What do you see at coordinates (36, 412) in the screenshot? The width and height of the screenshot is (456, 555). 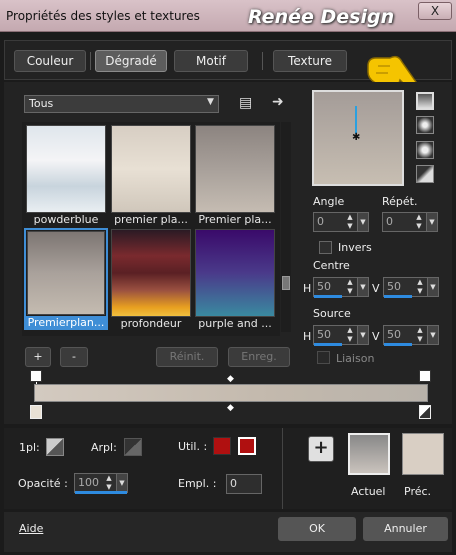 I see `start-color-stop-bottom` at bounding box center [36, 412].